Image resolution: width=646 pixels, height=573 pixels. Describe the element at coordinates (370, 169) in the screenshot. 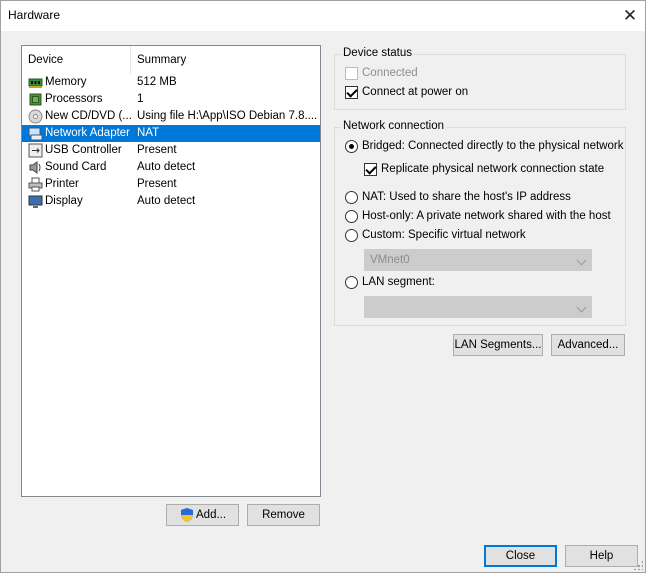

I see `replicate-state-checkbox` at that location.